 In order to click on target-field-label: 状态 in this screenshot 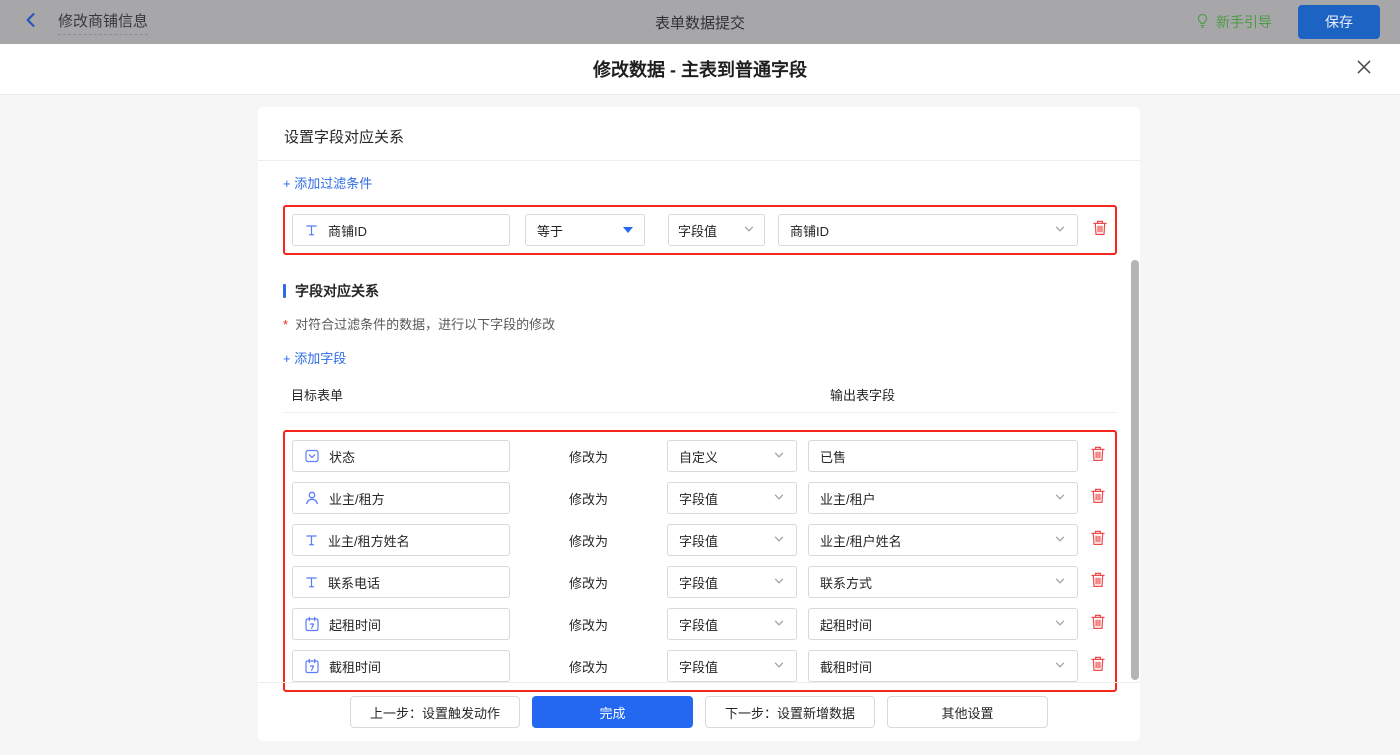, I will do `click(342, 457)`.